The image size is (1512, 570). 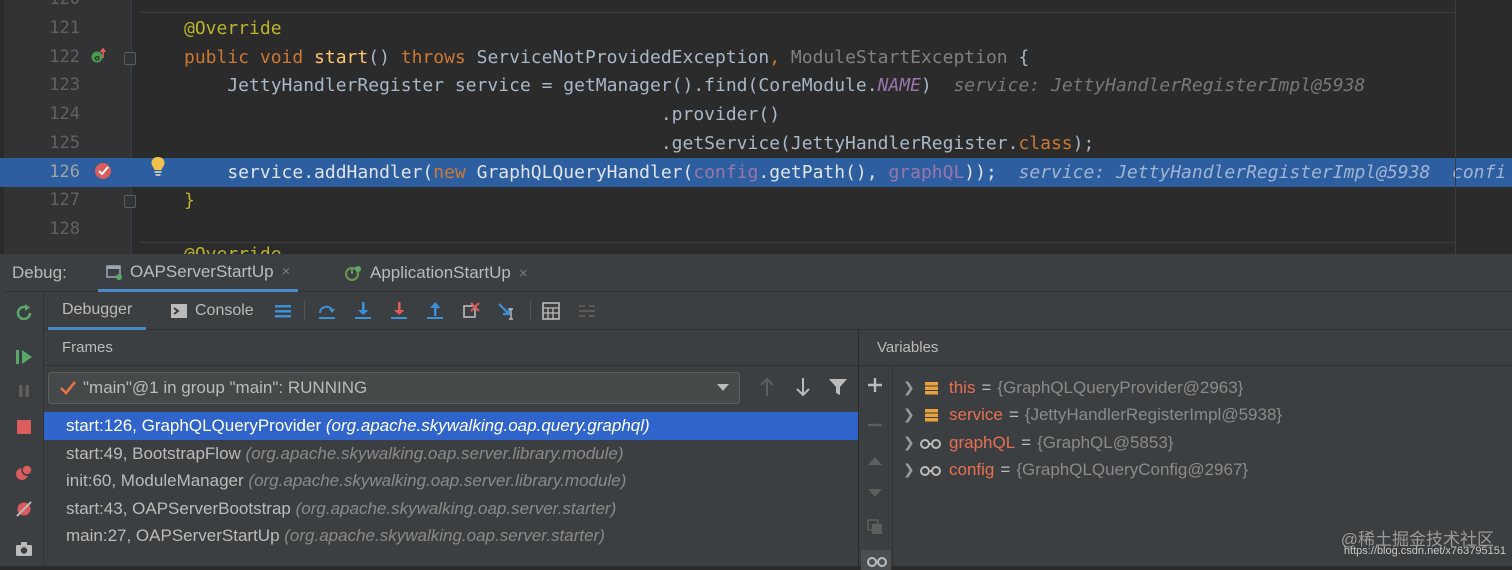 What do you see at coordinates (962, 387) in the screenshot?
I see `variable-name: this` at bounding box center [962, 387].